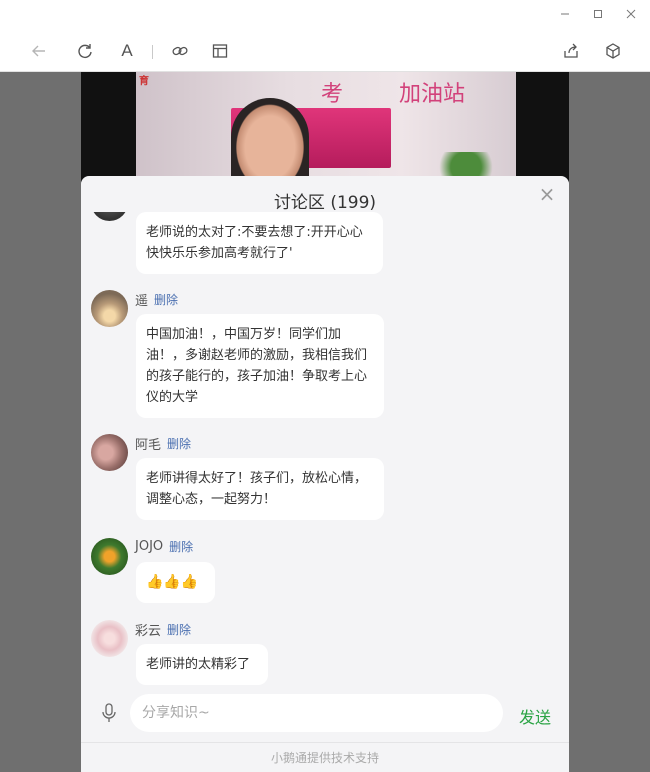  What do you see at coordinates (316, 713) in the screenshot?
I see `share-input` at bounding box center [316, 713].